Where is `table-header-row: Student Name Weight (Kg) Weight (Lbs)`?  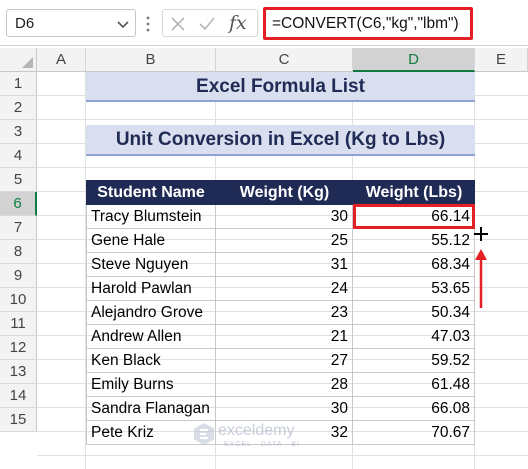
table-header-row: Student Name Weight (Kg) Weight (Lbs) is located at coordinates (280, 192).